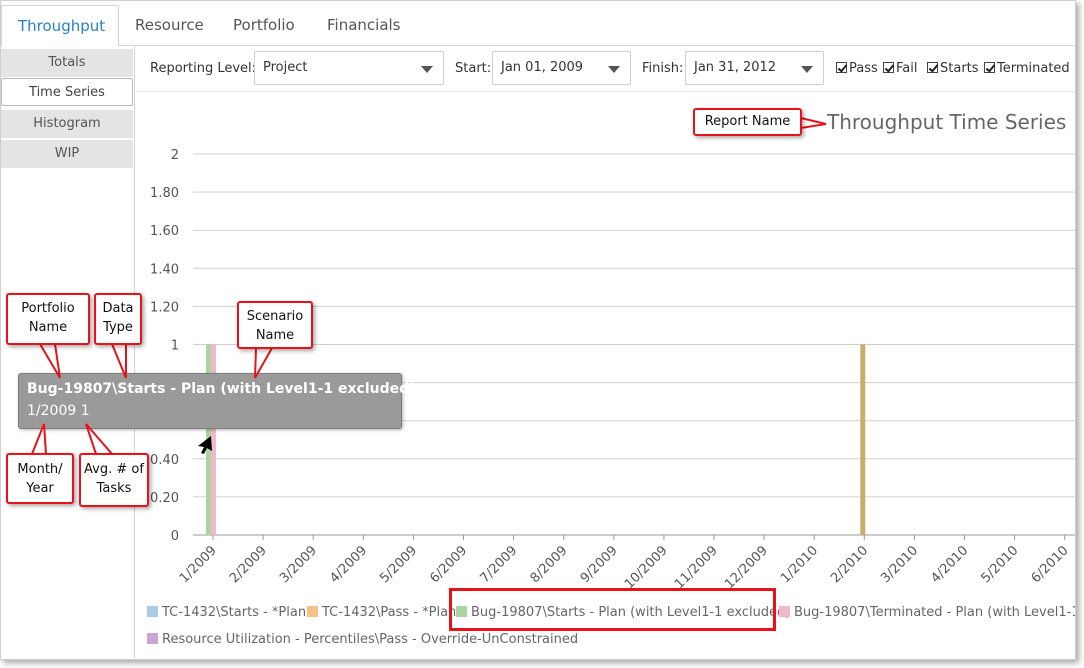 This screenshot has width=1084, height=668. What do you see at coordinates (1033, 68) in the screenshot?
I see `terminated-checkbox-label: Terminated` at bounding box center [1033, 68].